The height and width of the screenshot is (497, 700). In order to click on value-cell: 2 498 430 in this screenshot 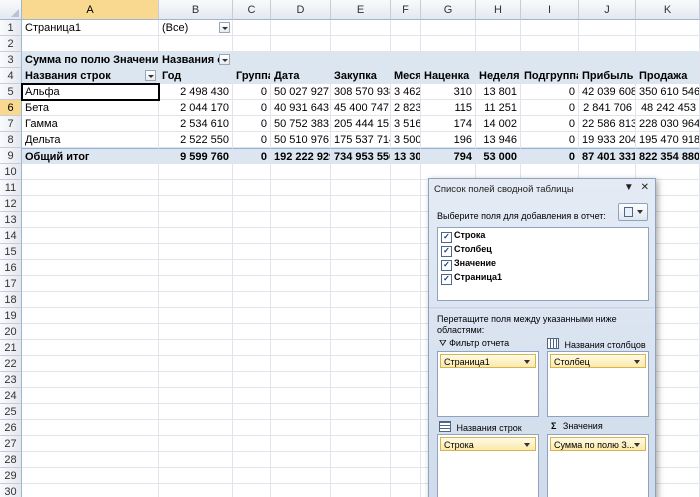, I will do `click(196, 92)`.